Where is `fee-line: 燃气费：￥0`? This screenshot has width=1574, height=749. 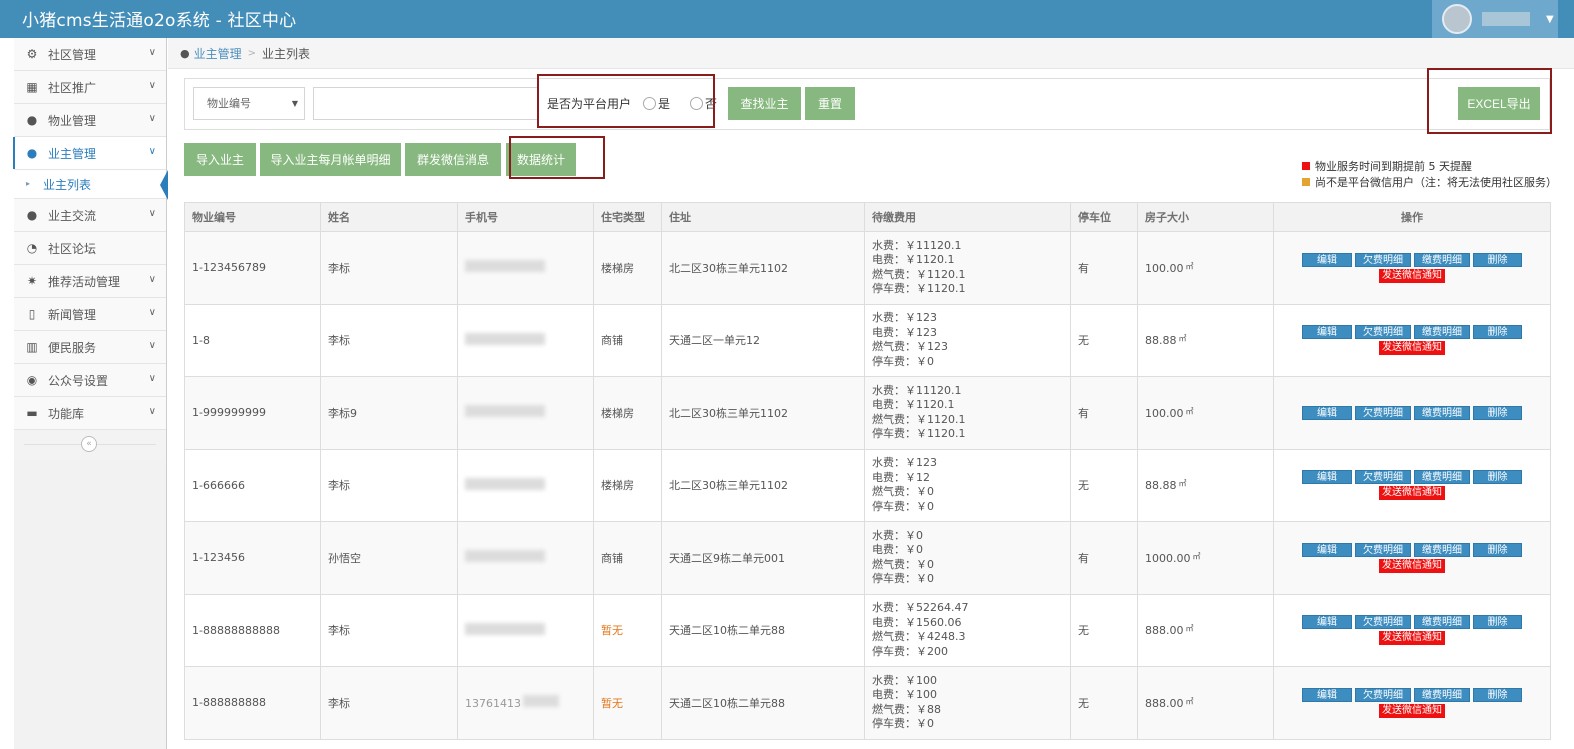
fee-line: 燃气费：￥0 is located at coordinates (903, 492).